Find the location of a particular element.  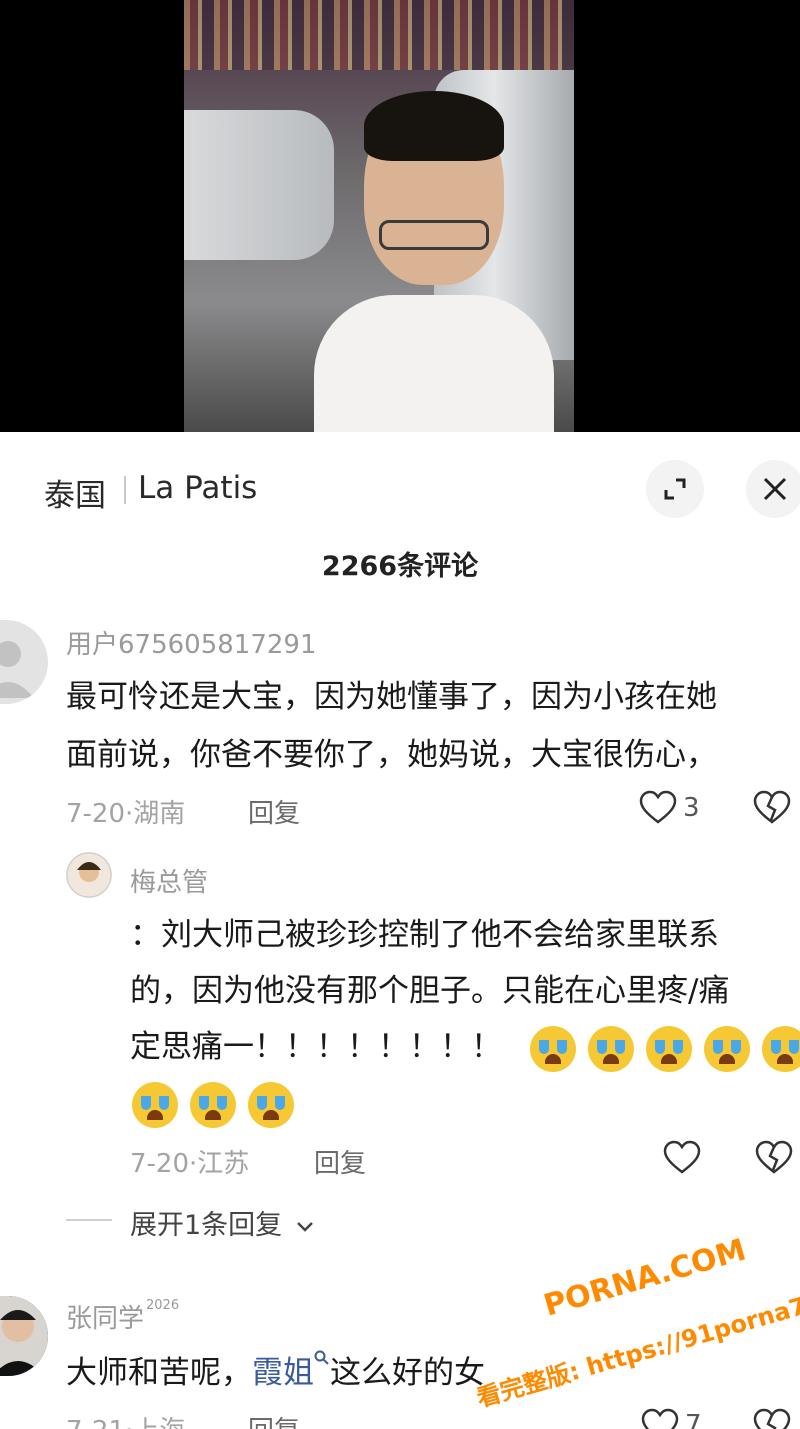

expand-replies-button: 展开1条回复 is located at coordinates (222, 1222).